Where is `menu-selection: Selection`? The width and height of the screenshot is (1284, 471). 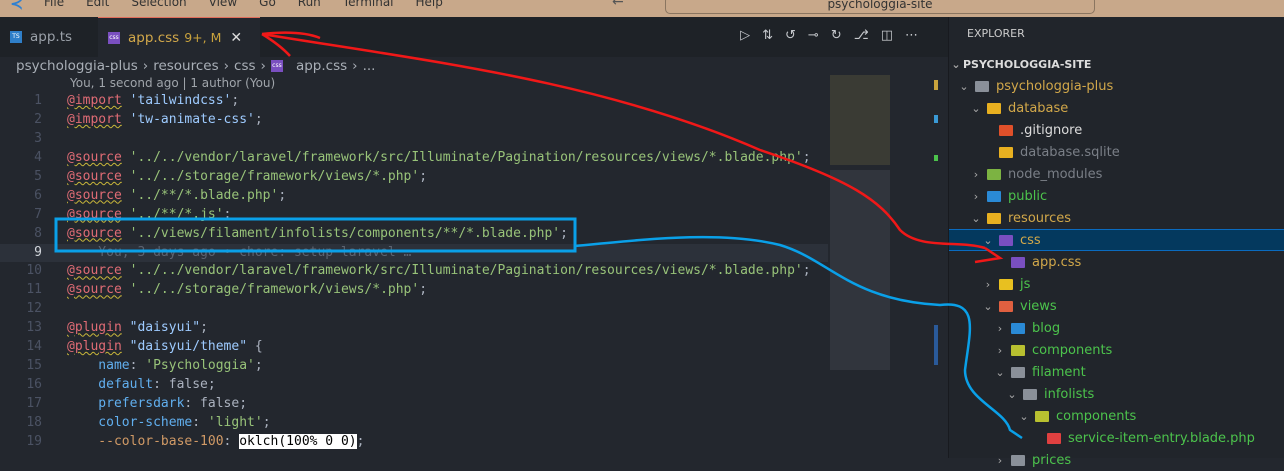
menu-selection: Selection is located at coordinates (158, 4).